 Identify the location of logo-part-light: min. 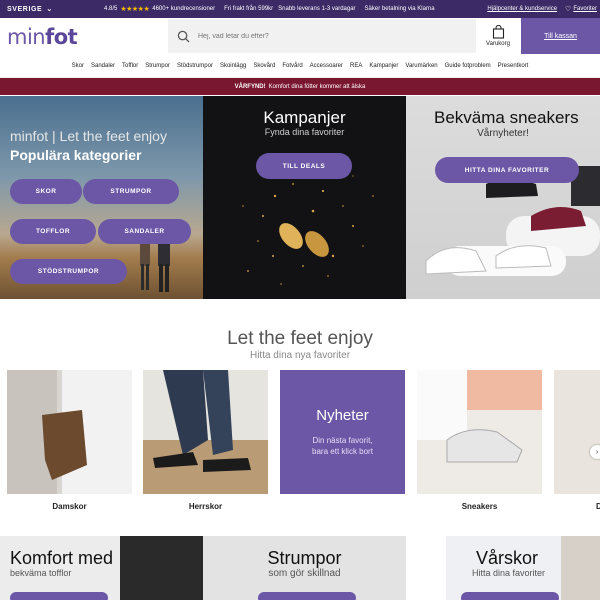
(26, 37).